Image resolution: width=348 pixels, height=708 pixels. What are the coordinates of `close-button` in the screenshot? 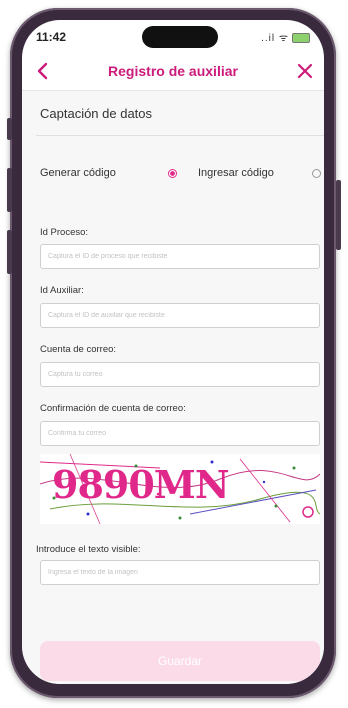 It's located at (305, 71).